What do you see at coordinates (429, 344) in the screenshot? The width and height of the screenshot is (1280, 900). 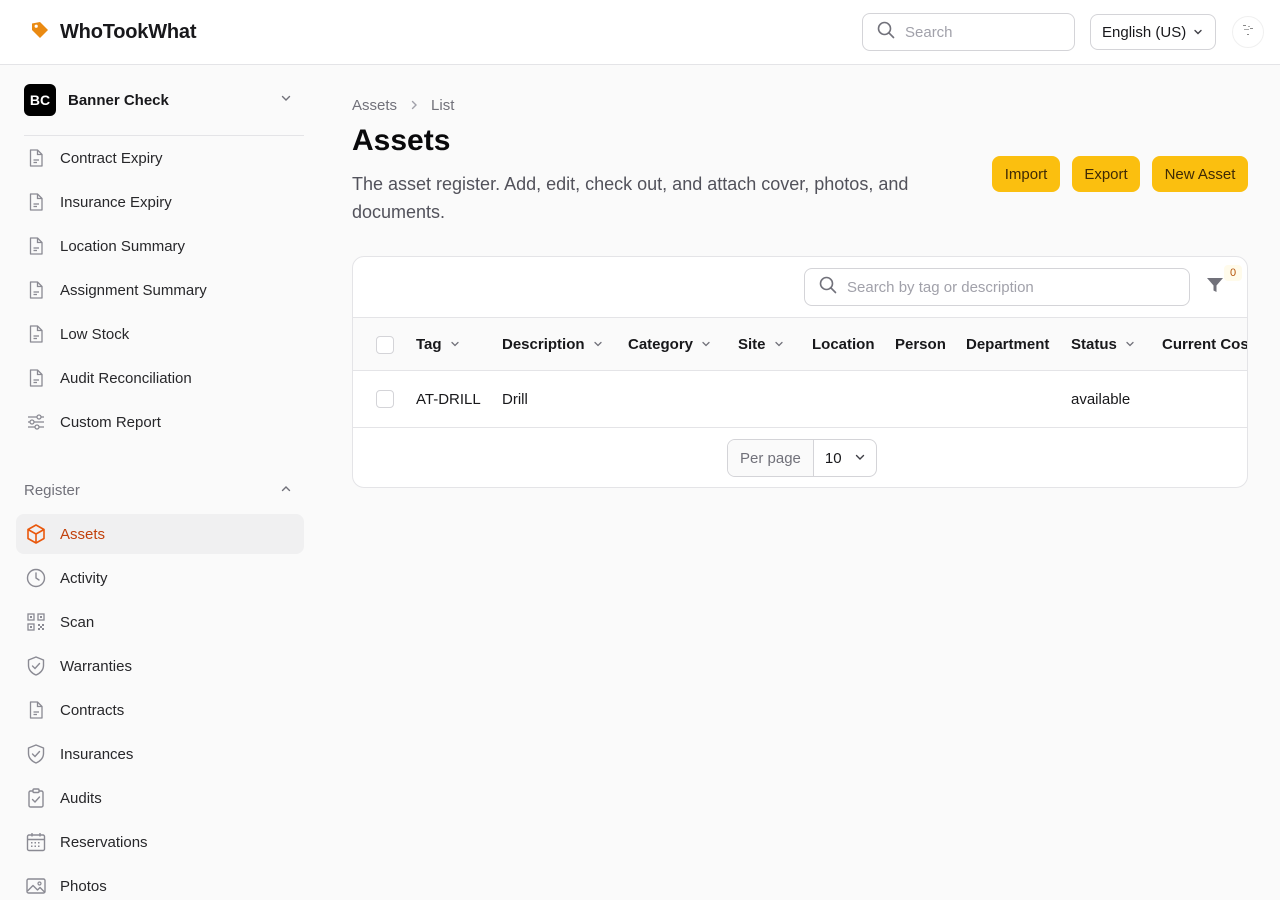 I see `column-label: Tag` at bounding box center [429, 344].